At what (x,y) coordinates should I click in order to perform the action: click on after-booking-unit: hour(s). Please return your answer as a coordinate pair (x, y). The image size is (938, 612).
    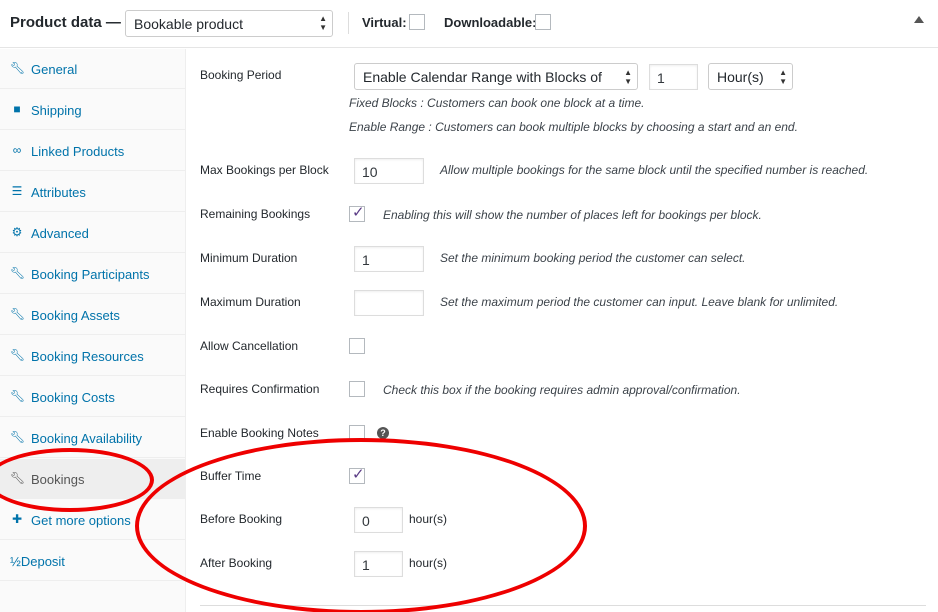
    Looking at the image, I should click on (428, 563).